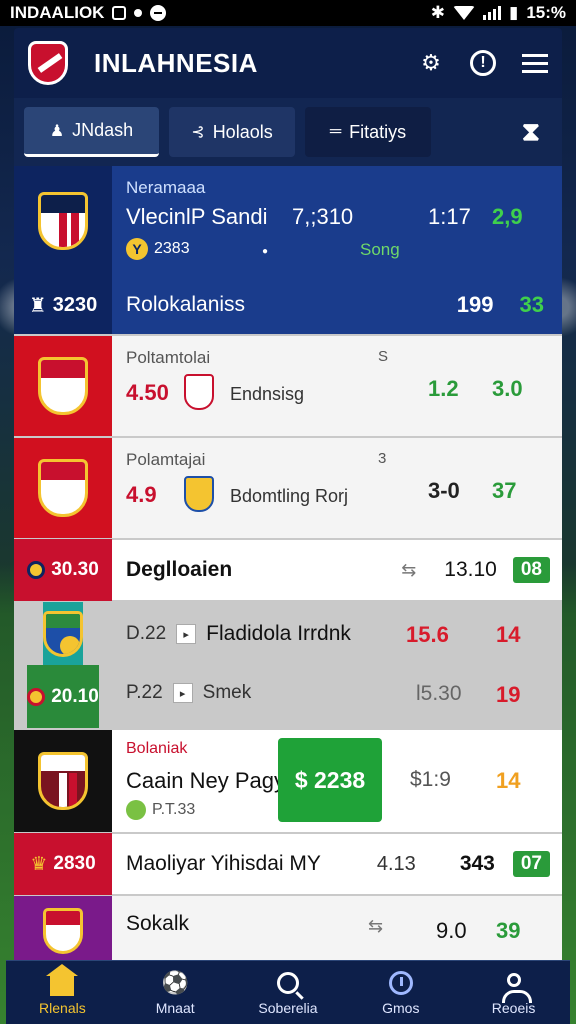 The width and height of the screenshot is (576, 1024). What do you see at coordinates (63, 781) in the screenshot?
I see `promo-crest-cell` at bounding box center [63, 781].